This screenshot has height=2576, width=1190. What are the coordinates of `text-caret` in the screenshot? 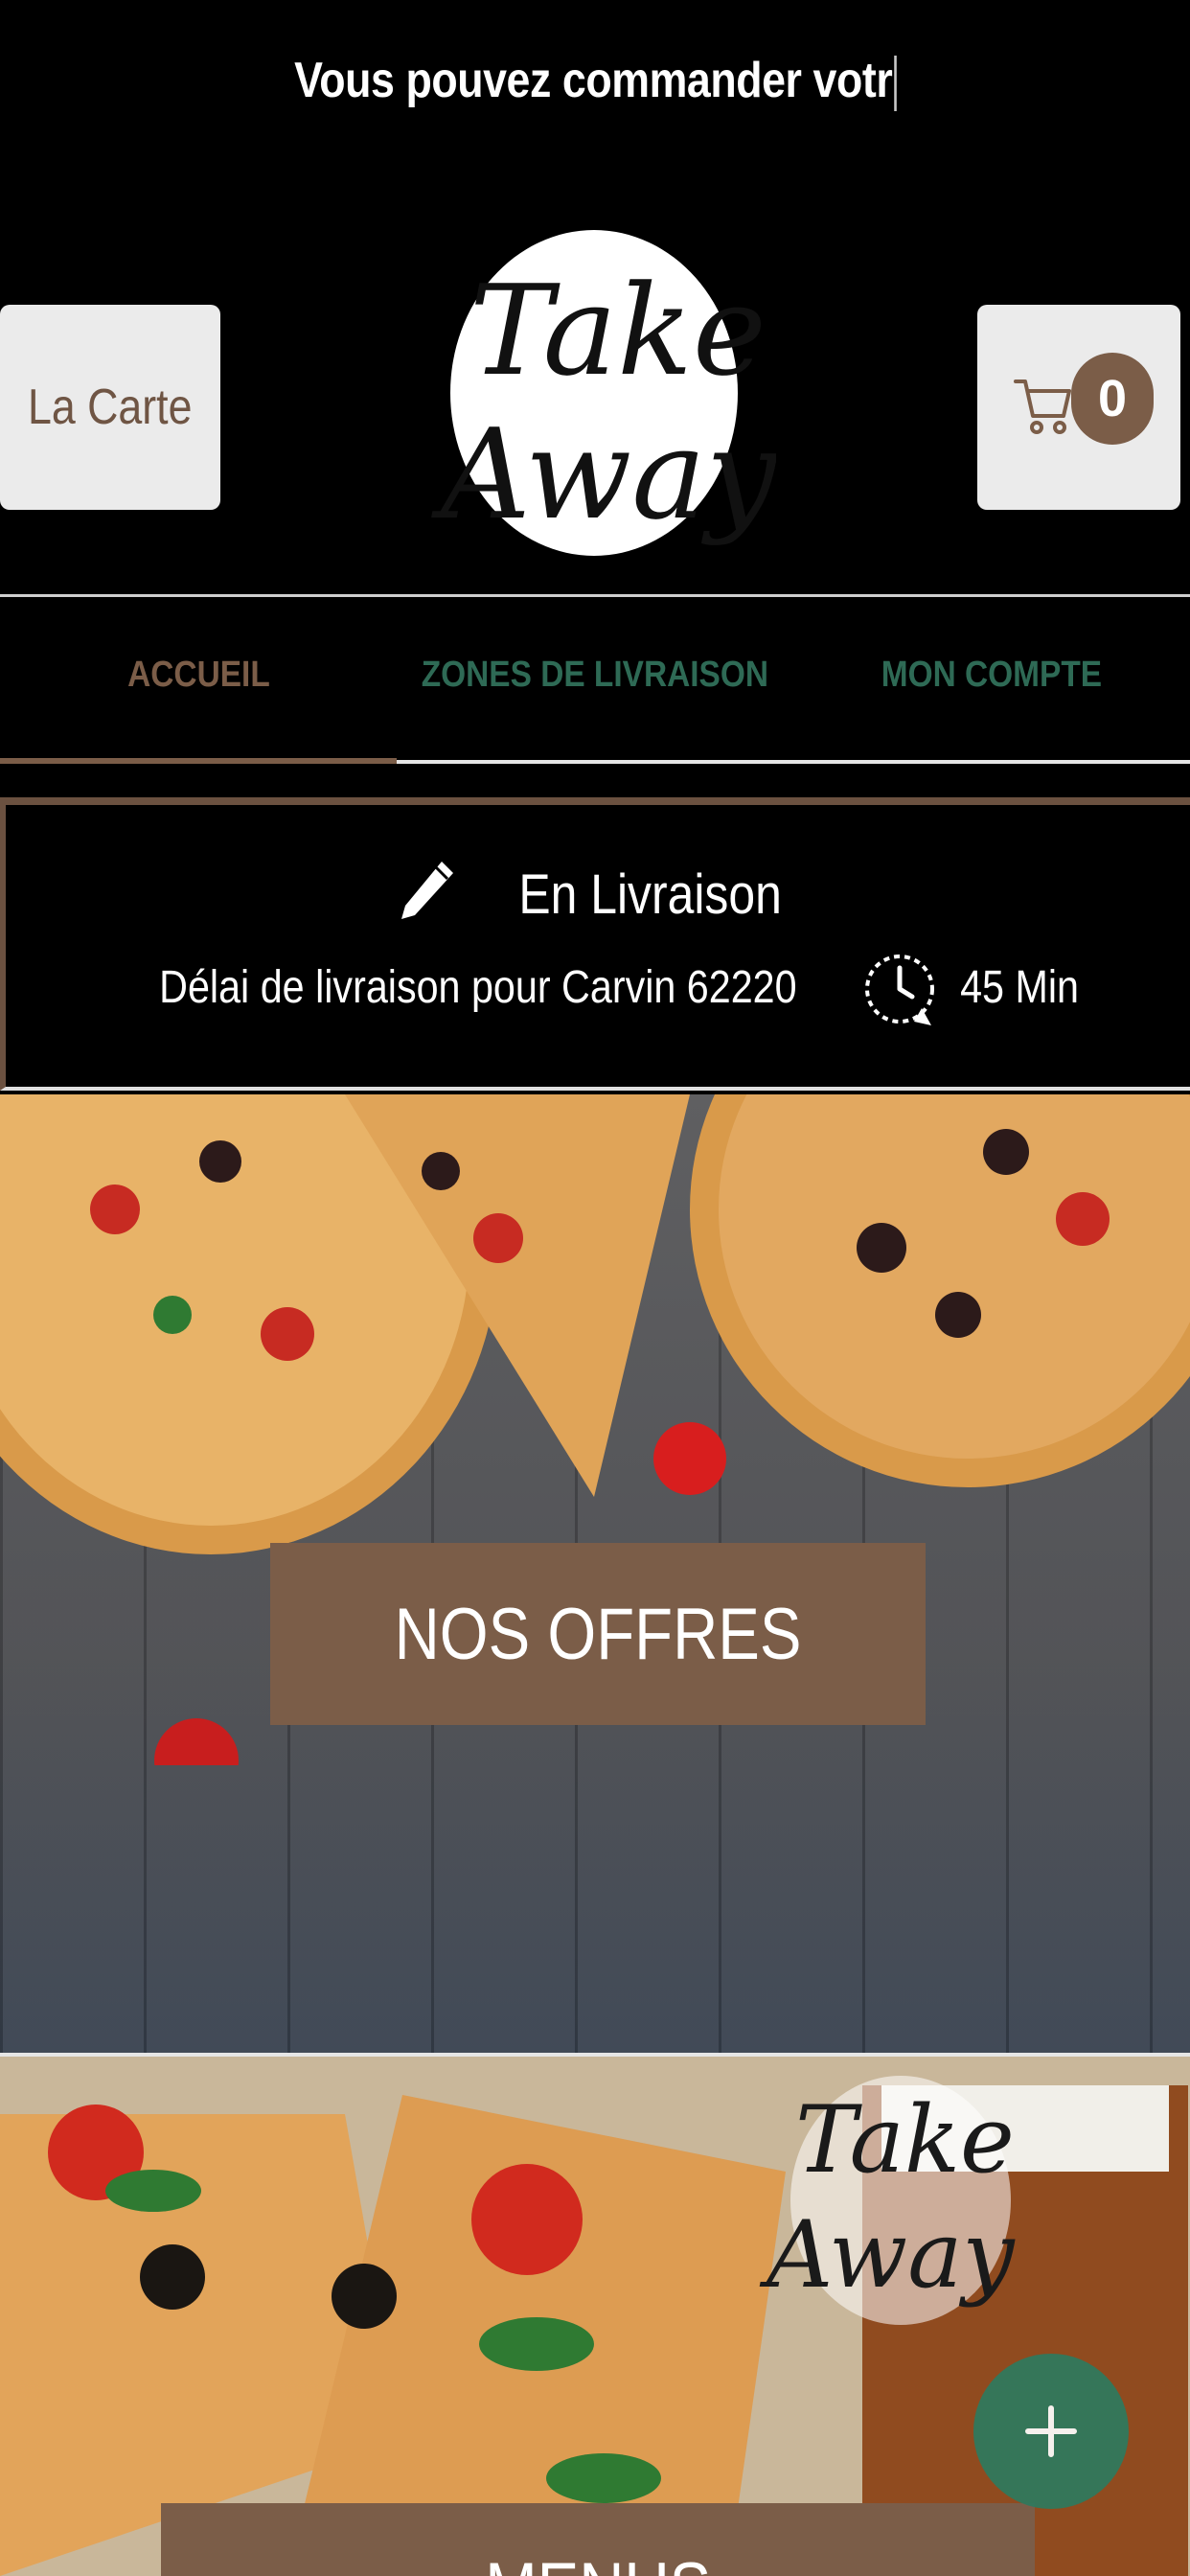 It's located at (895, 84).